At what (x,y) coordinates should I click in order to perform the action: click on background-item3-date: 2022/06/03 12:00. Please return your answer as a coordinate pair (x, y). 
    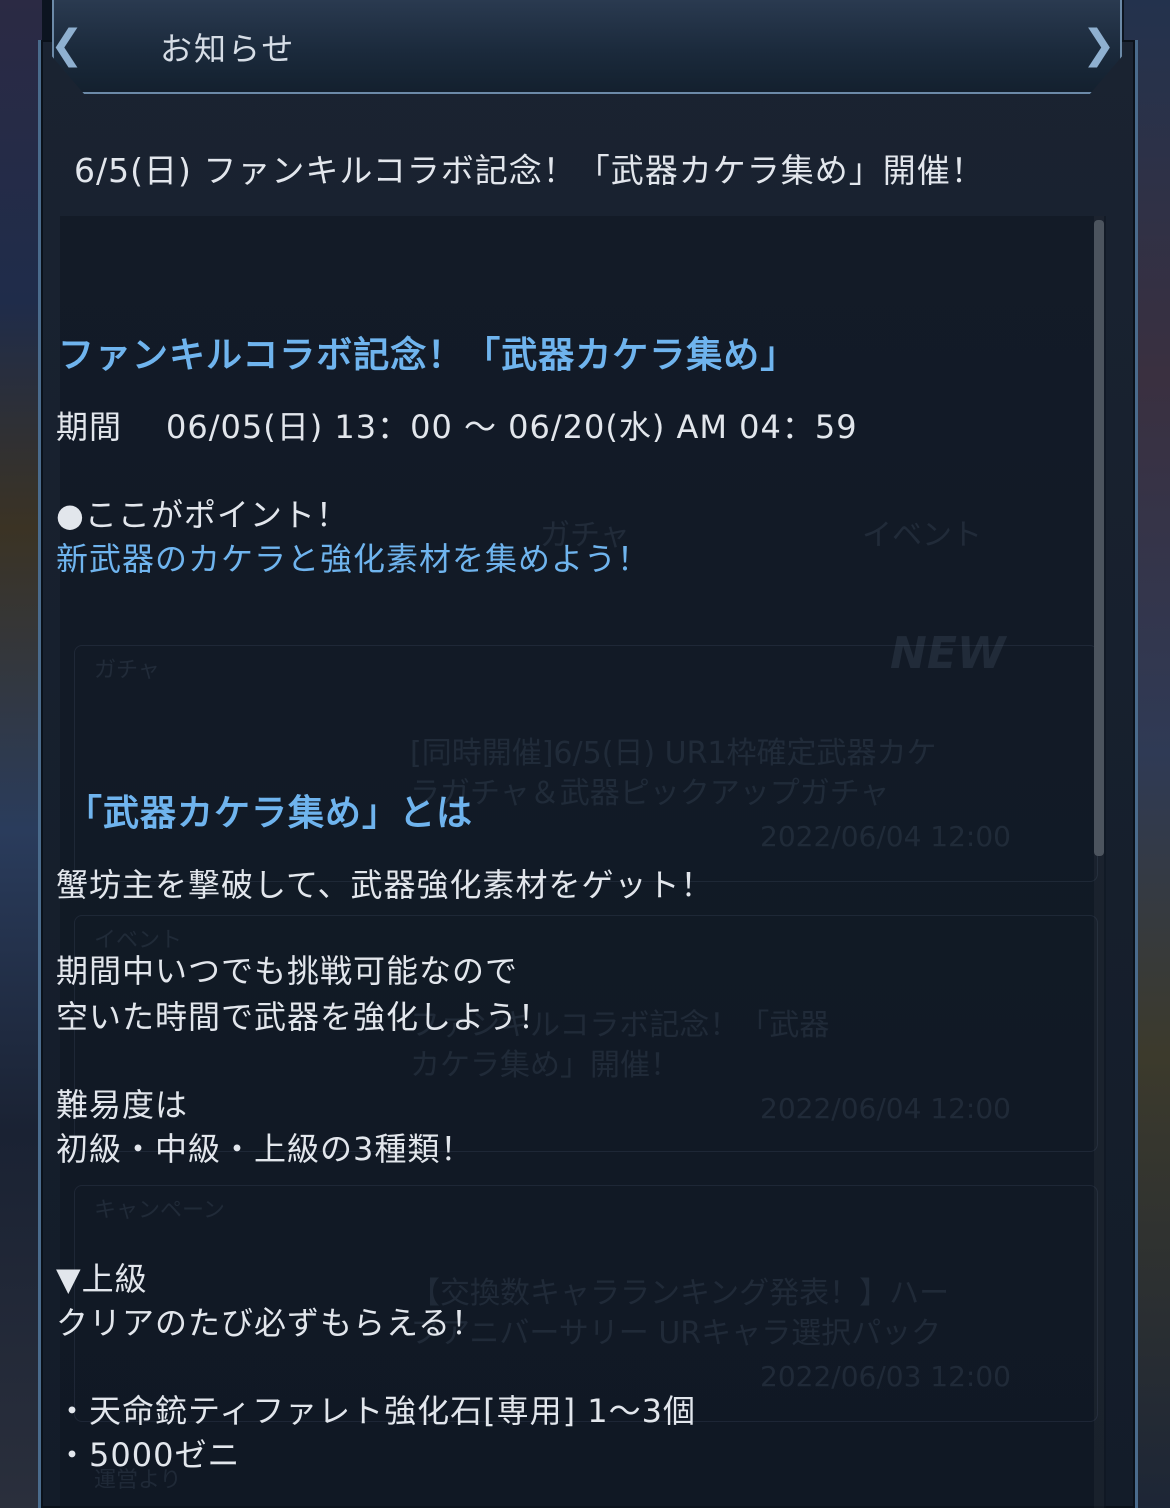
    Looking at the image, I should click on (885, 1376).